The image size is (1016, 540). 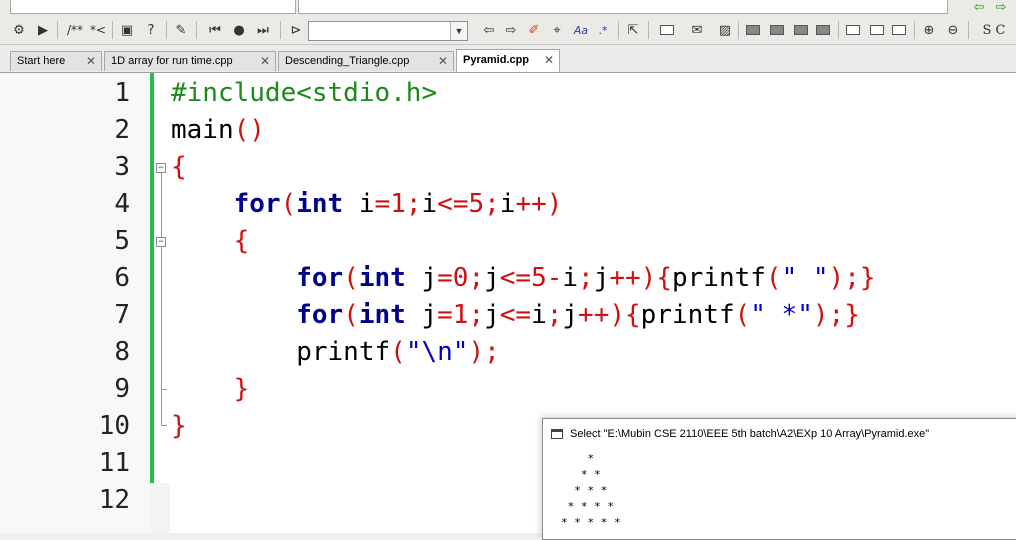 I want to click on line-number: 11, so click(x=114, y=463).